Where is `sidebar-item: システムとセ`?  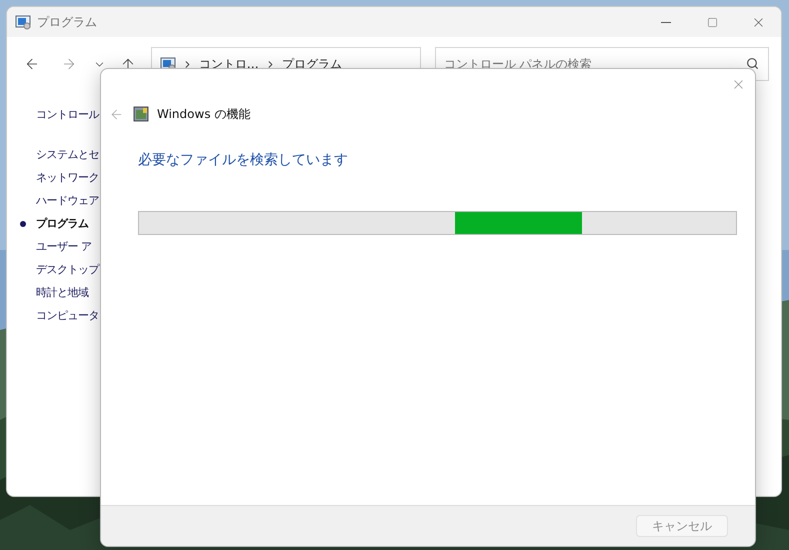 sidebar-item: システムとセ is located at coordinates (67, 155).